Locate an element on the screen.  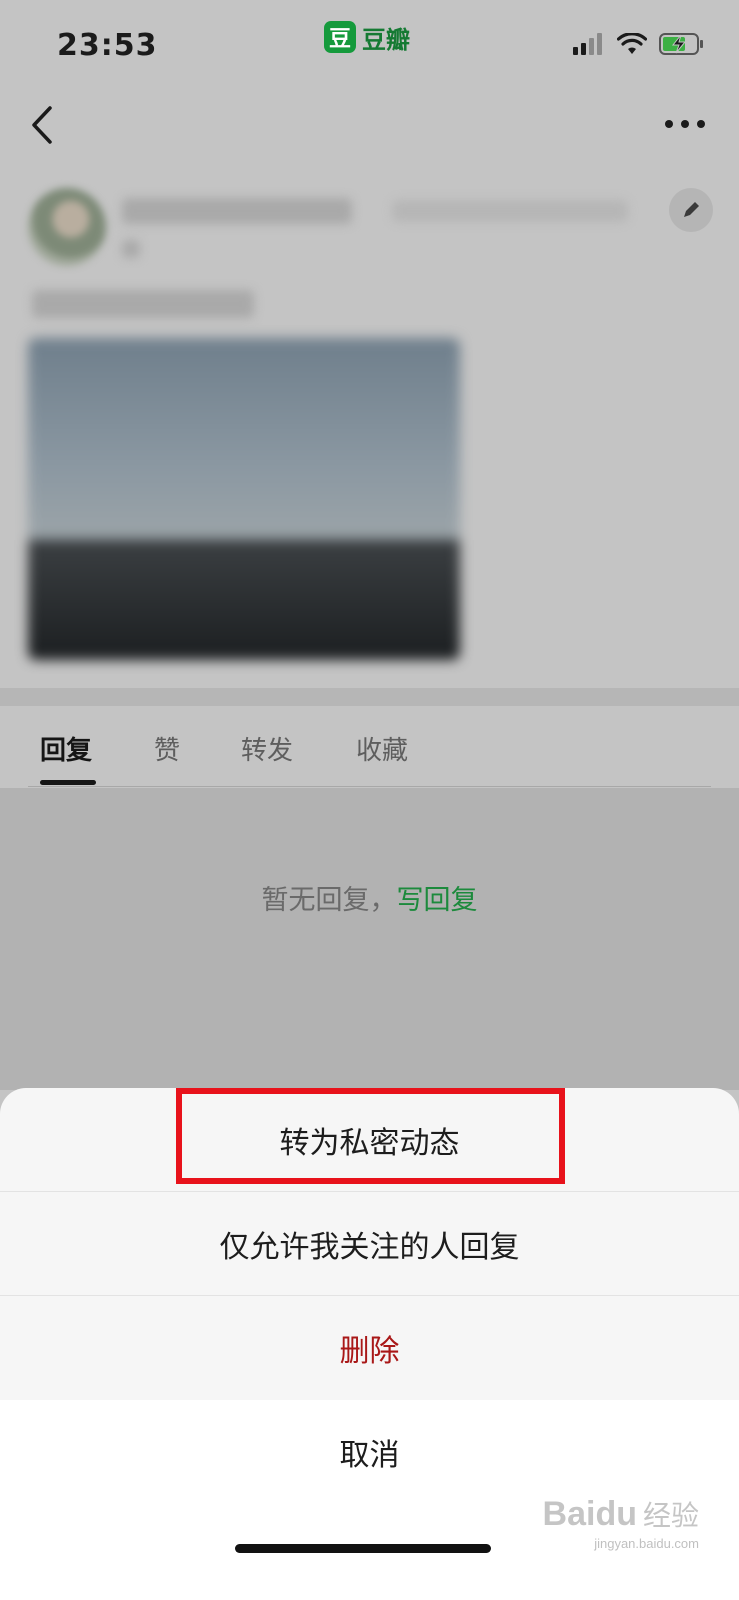
edit-button is located at coordinates (691, 210).